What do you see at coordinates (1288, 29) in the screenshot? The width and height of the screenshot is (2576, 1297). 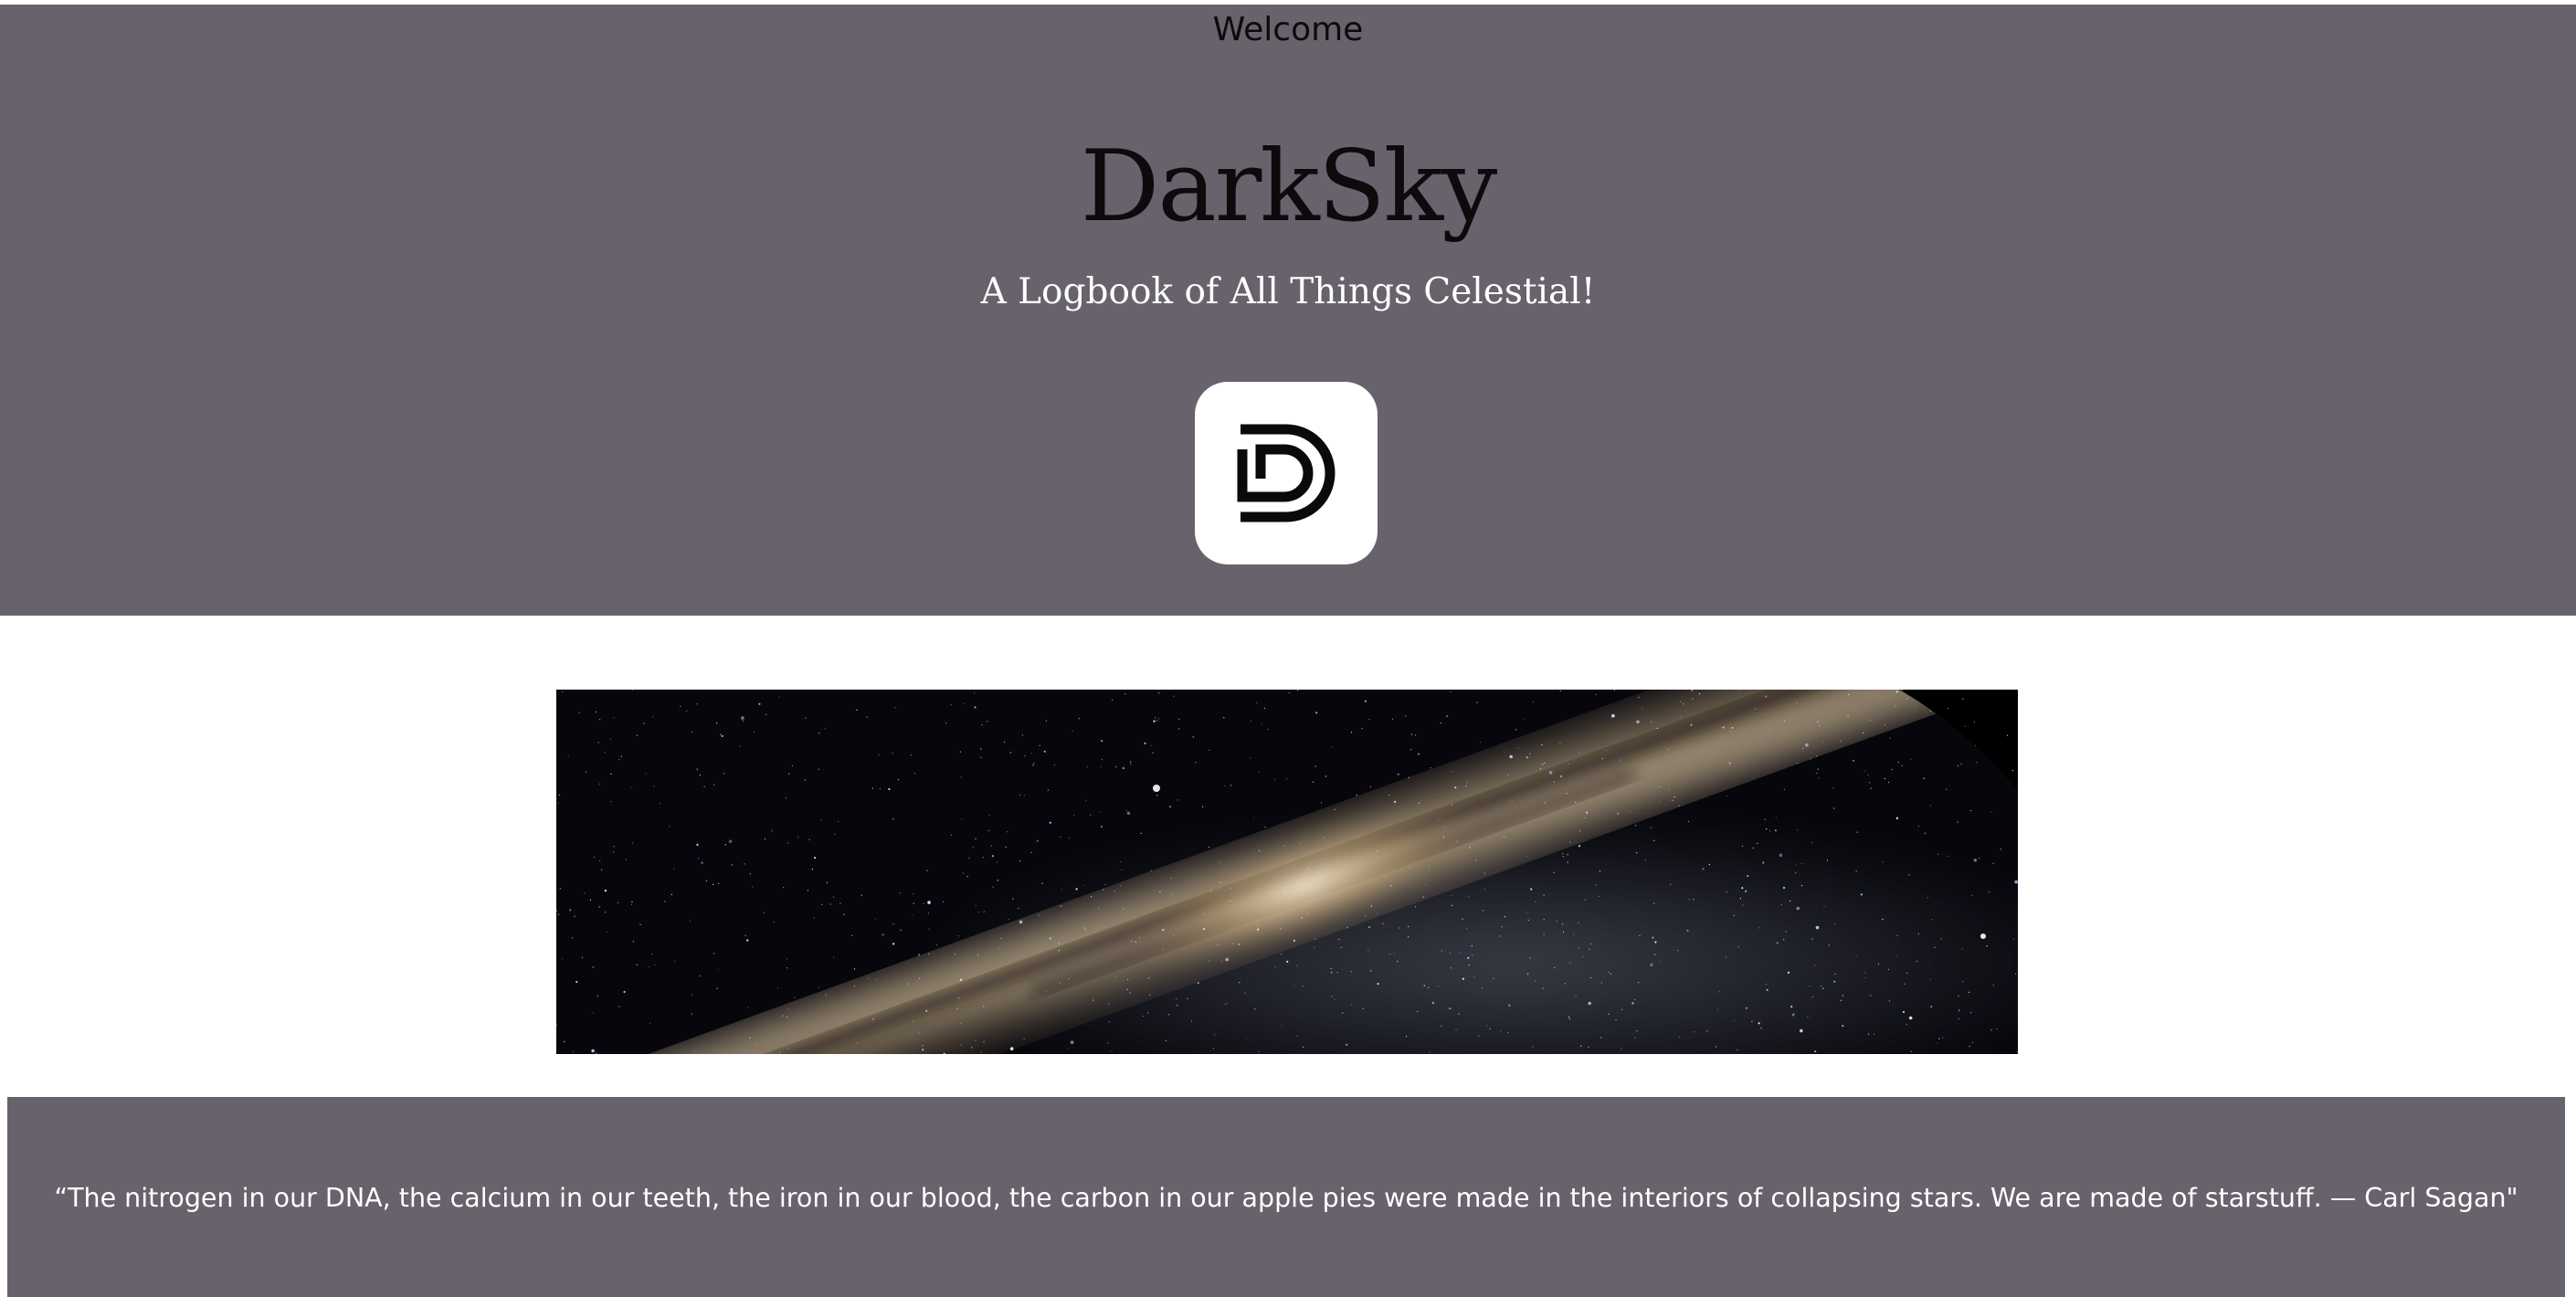 I see `welcome-heading: Welcome` at bounding box center [1288, 29].